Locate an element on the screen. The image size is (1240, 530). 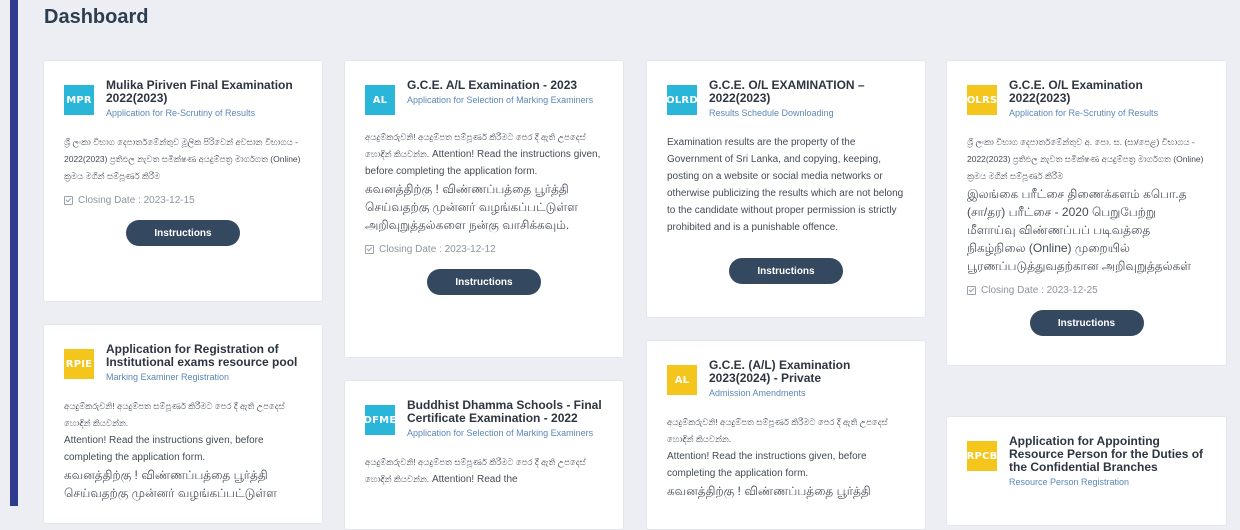
card-subtitle: Results Schedule Downloading is located at coordinates (771, 113).